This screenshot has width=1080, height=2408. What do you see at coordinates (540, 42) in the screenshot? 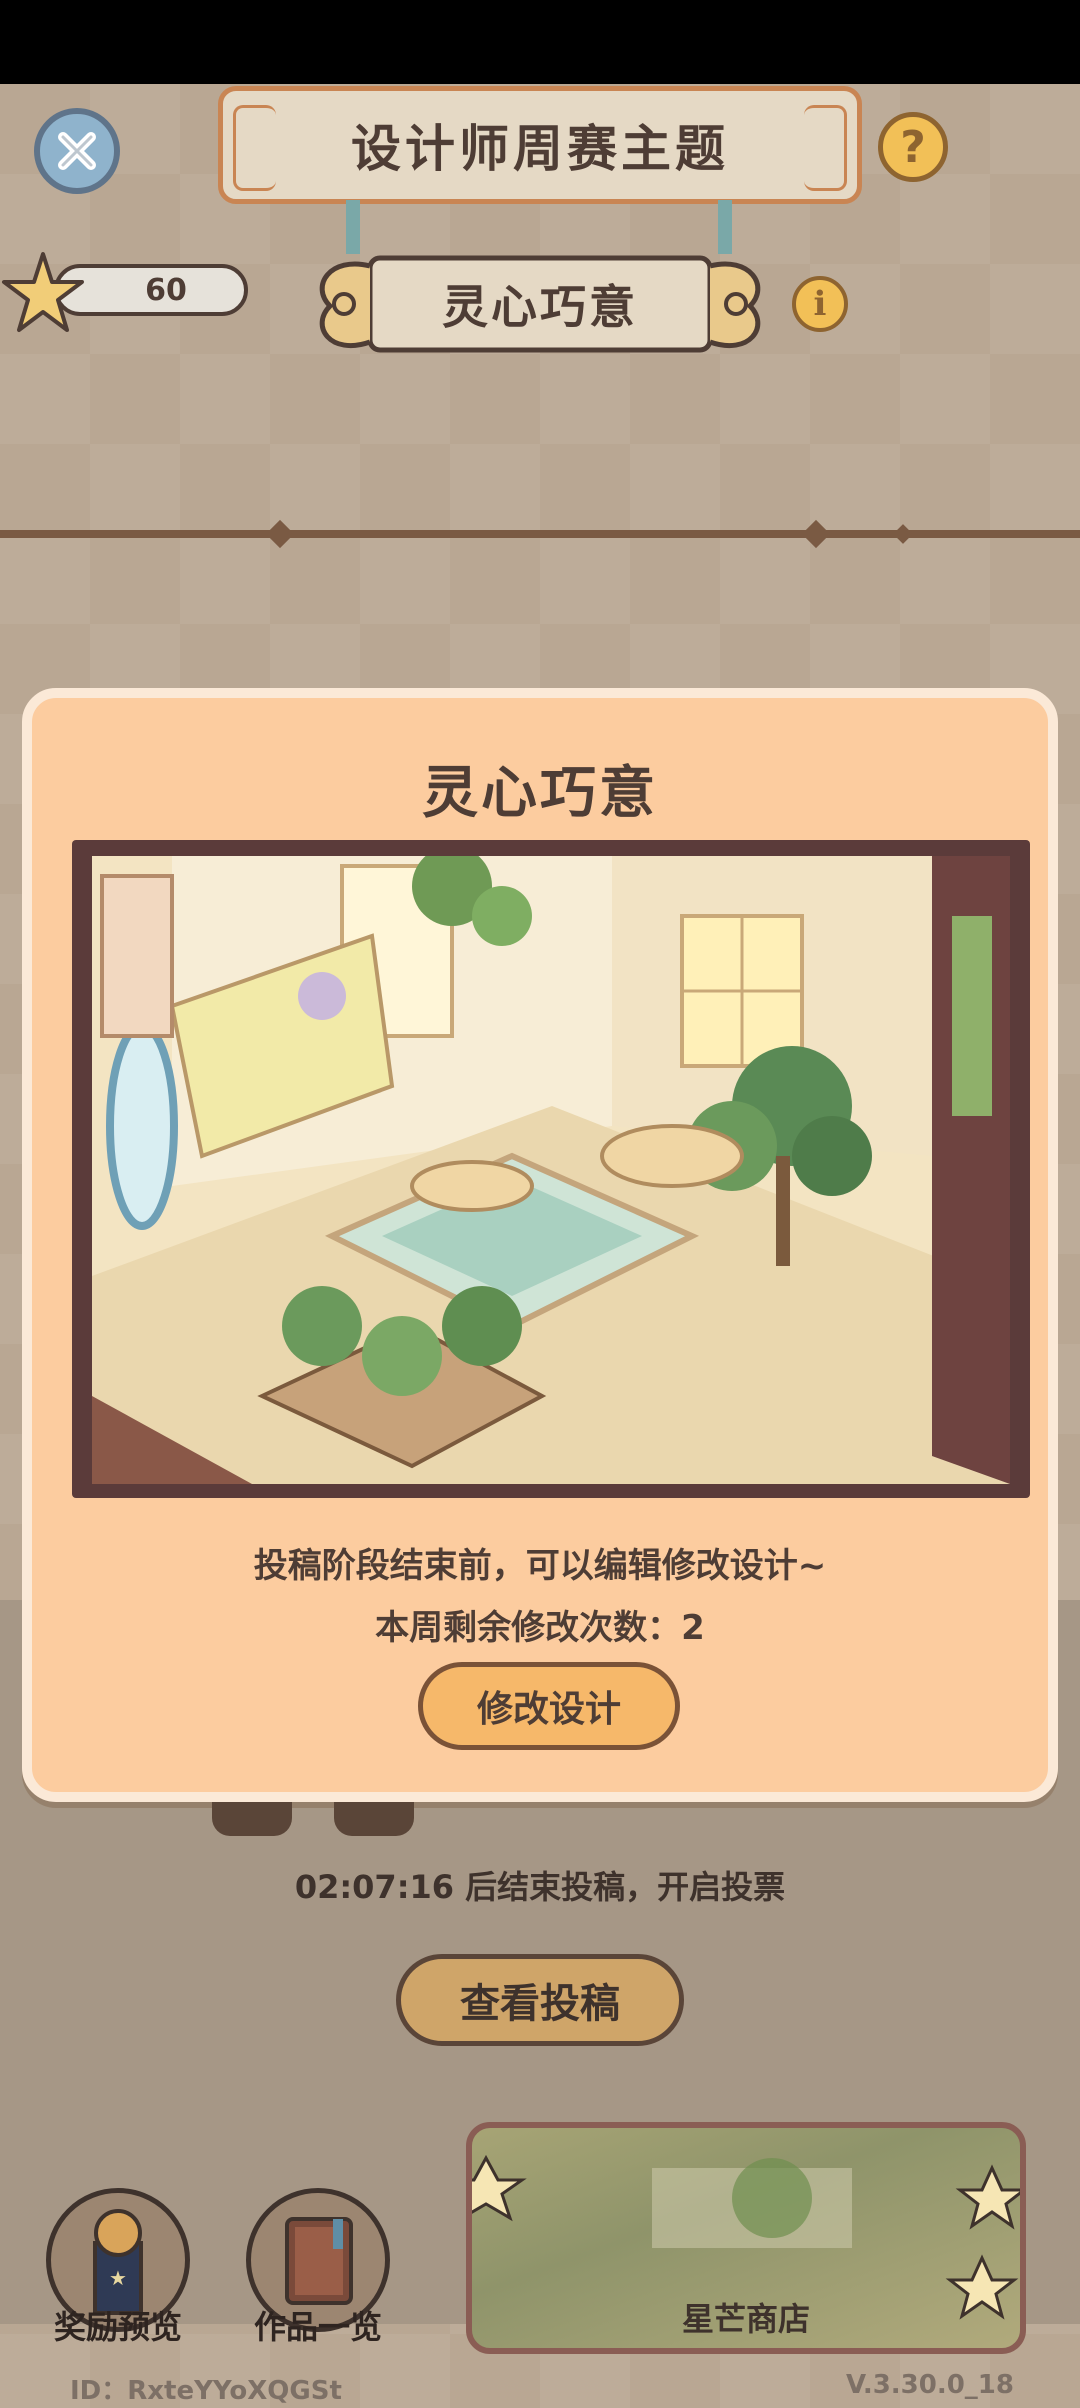
I see `status-bar` at bounding box center [540, 42].